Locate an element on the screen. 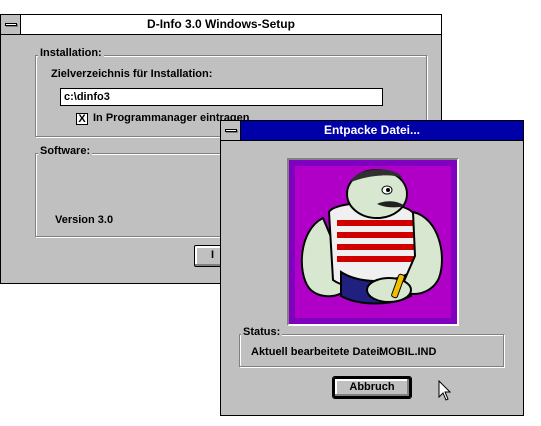 Image resolution: width=541 pixels, height=426 pixels. setup-window-title: D-Info 3.0 Windows-Setup is located at coordinates (221, 24).